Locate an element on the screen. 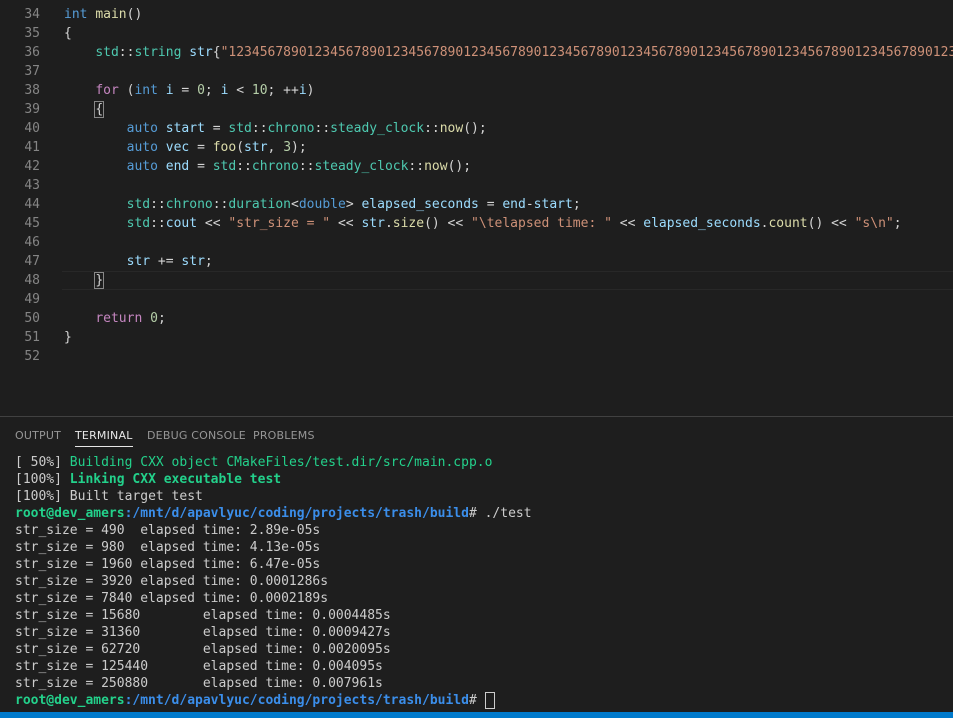 This screenshot has height=718, width=953. code-token: double is located at coordinates (322, 204).